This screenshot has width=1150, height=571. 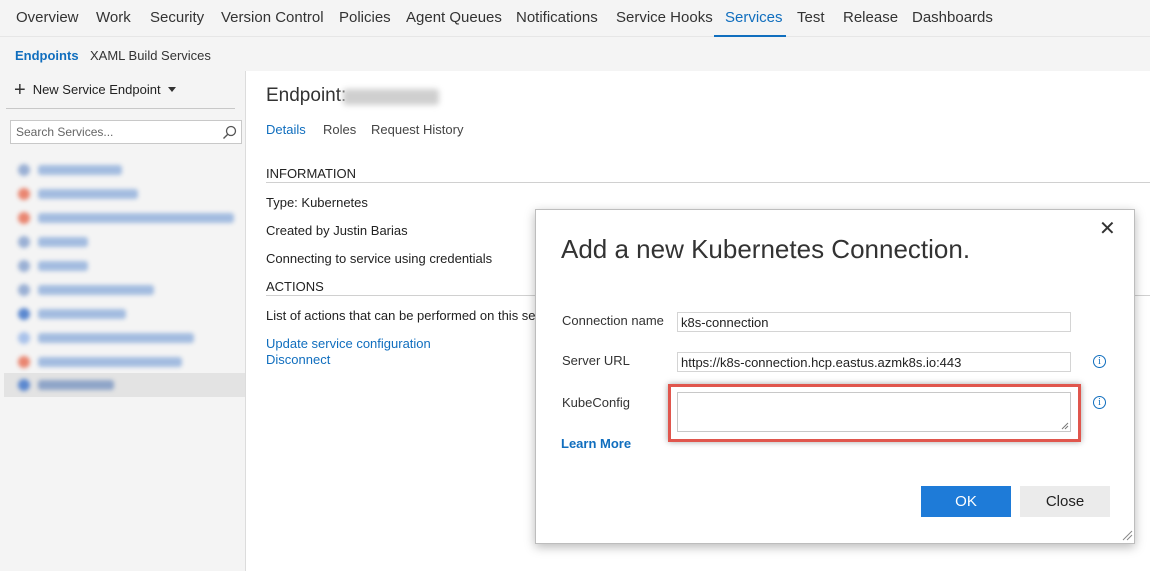 What do you see at coordinates (1127, 535) in the screenshot?
I see `dialog-resize-handle-icon` at bounding box center [1127, 535].